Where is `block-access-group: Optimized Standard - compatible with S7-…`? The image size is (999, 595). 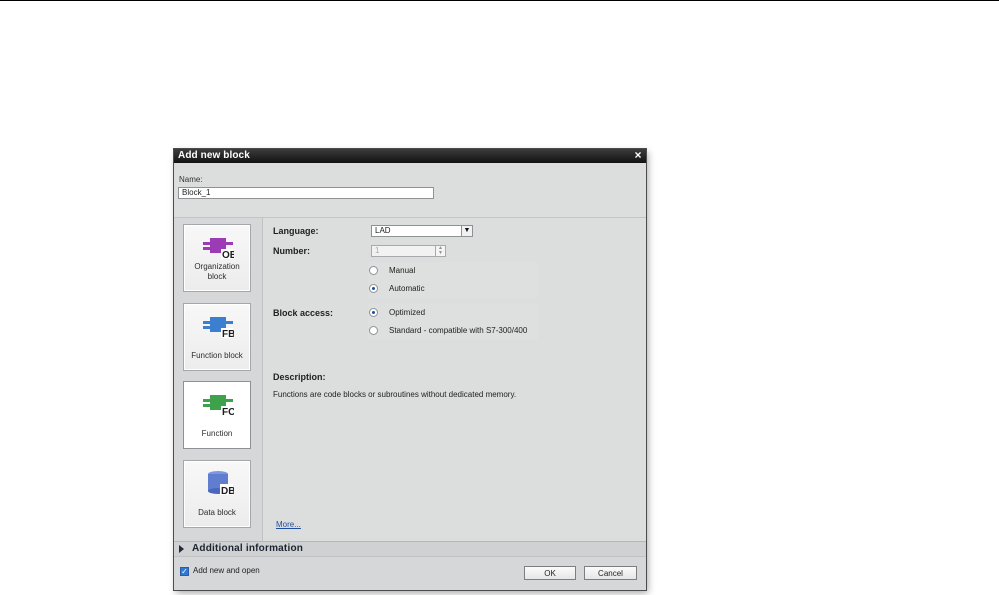
block-access-group: Optimized Standard - compatible with S7-… is located at coordinates (453, 322).